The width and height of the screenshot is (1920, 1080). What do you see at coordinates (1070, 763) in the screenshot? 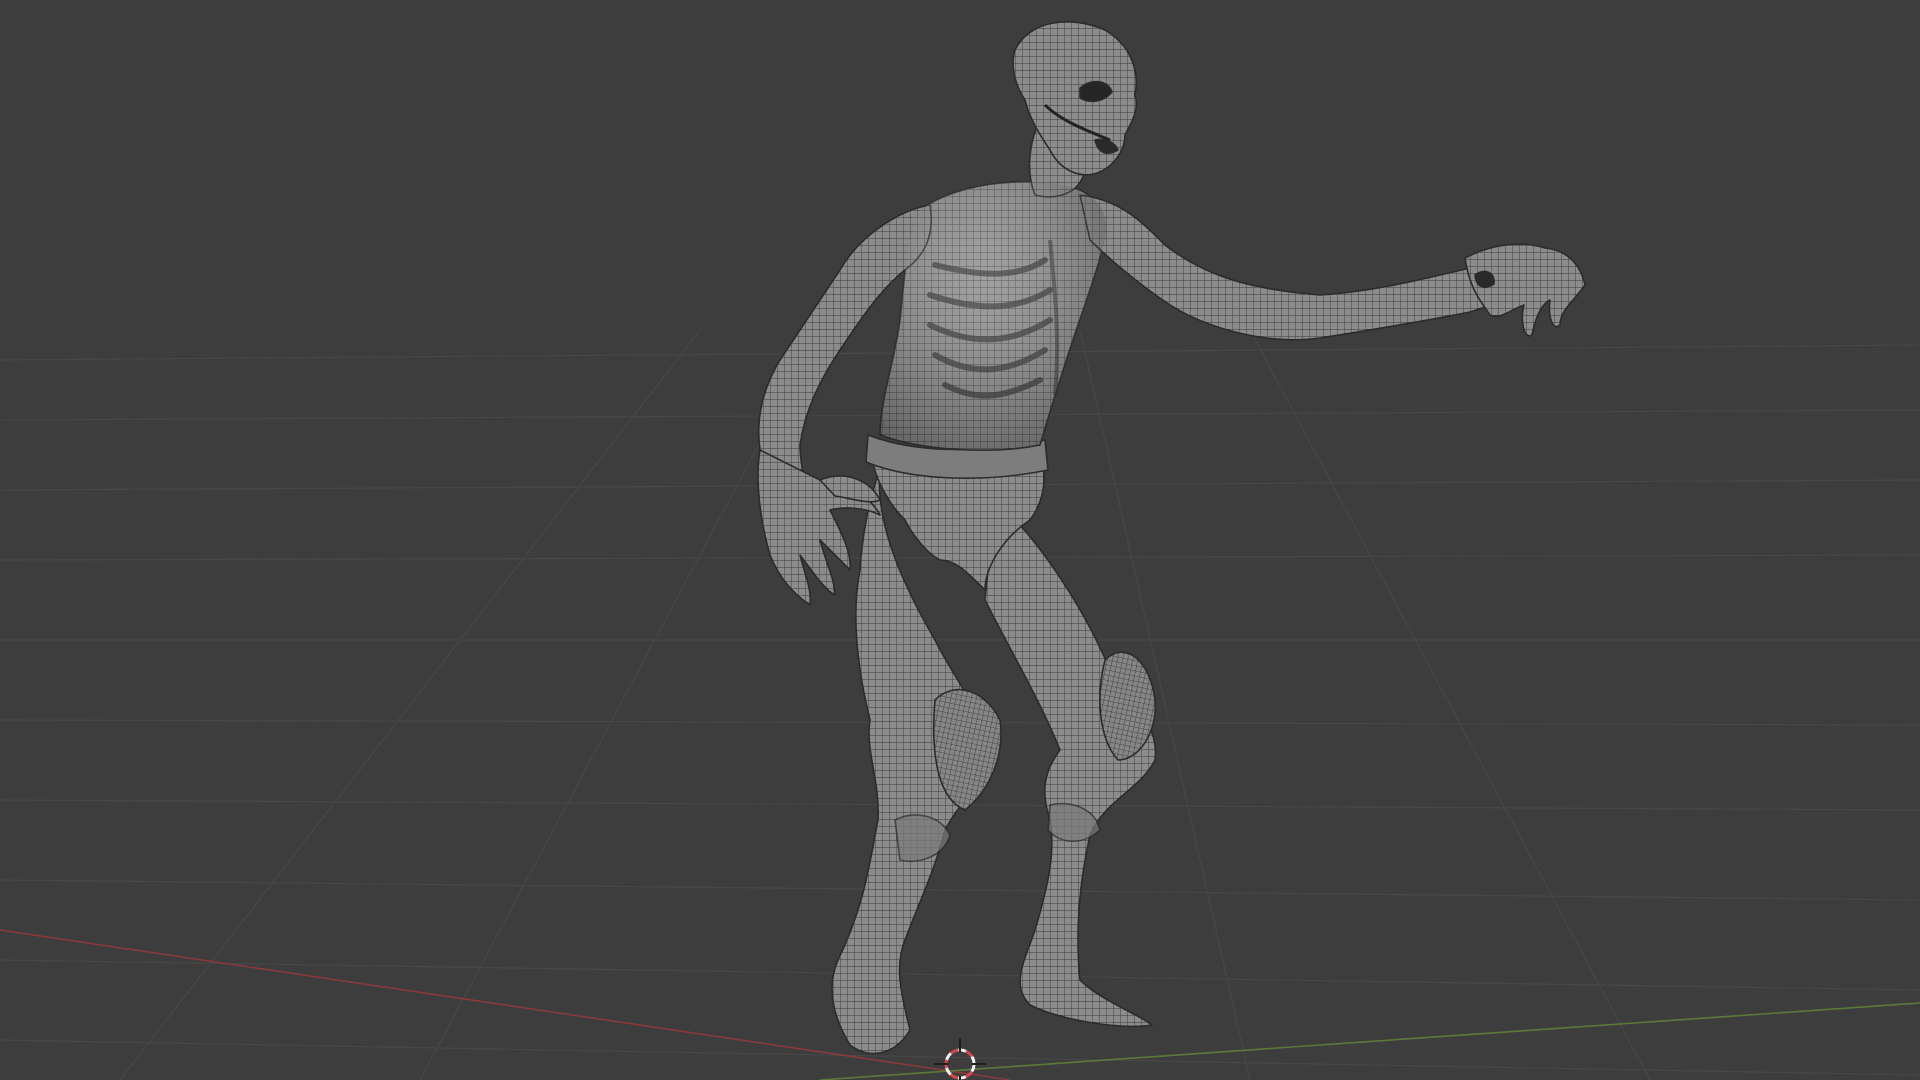
I see `right-leg` at bounding box center [1070, 763].